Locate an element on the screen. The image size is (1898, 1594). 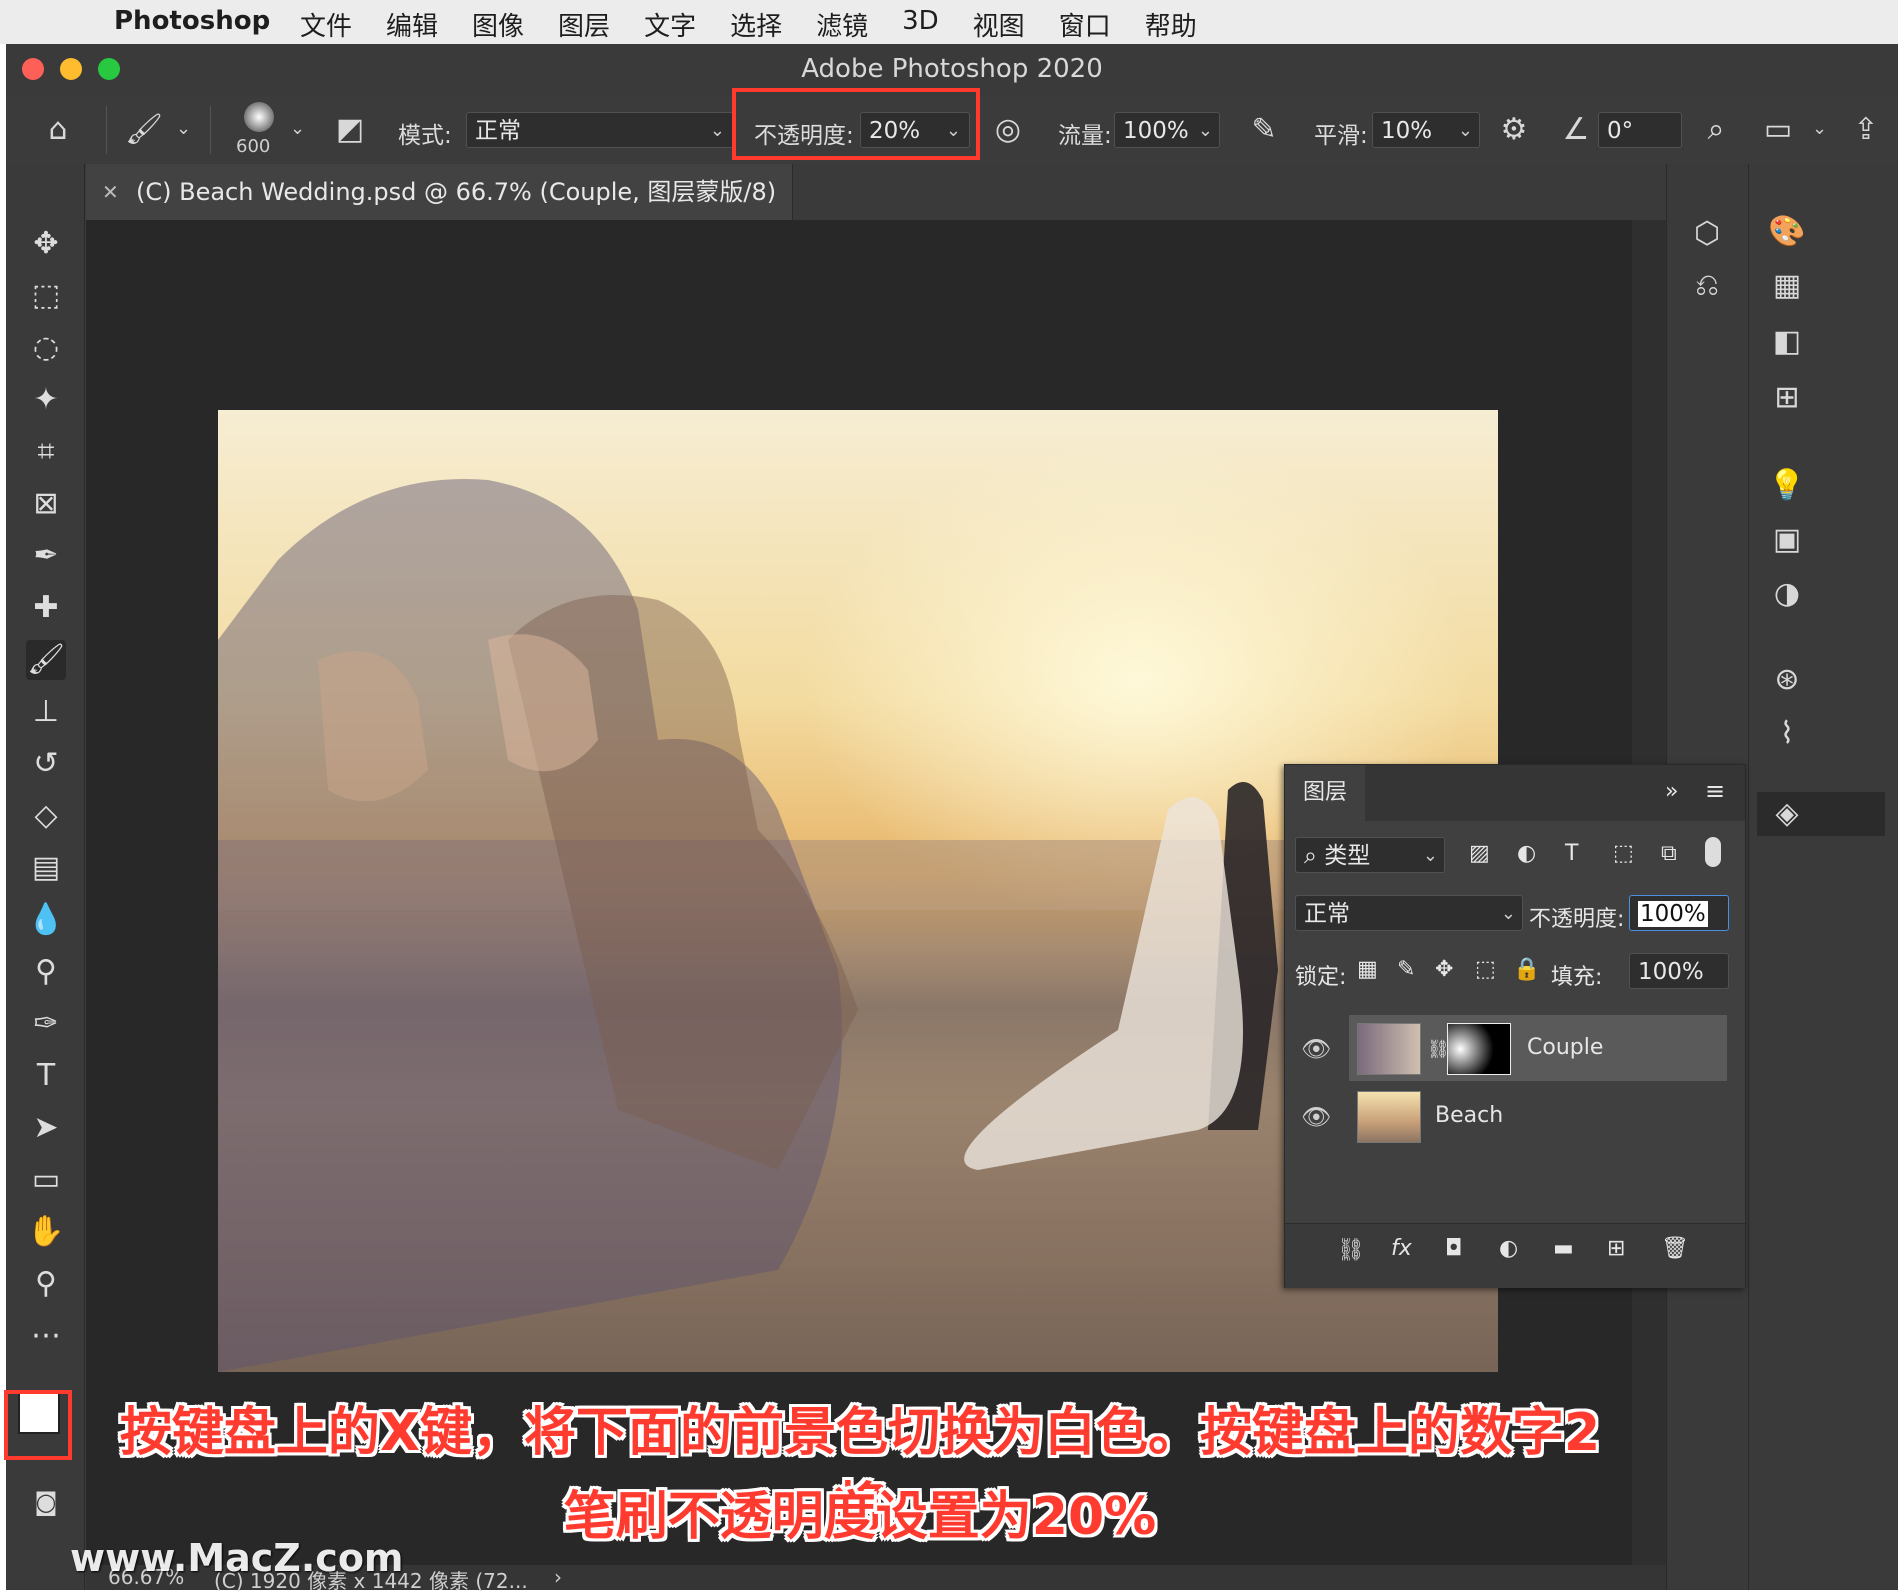
menu-file: 文件 is located at coordinates (326, 24).